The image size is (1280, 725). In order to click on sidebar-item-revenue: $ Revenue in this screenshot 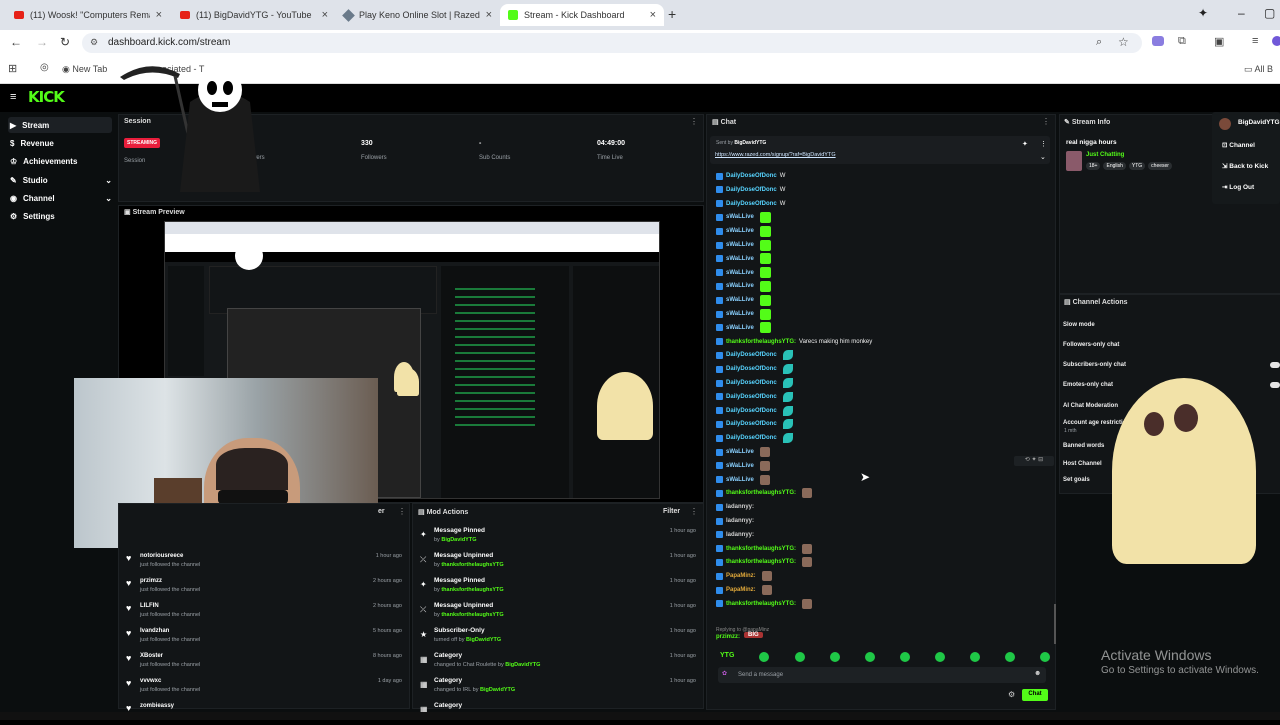, I will do `click(60, 143)`.